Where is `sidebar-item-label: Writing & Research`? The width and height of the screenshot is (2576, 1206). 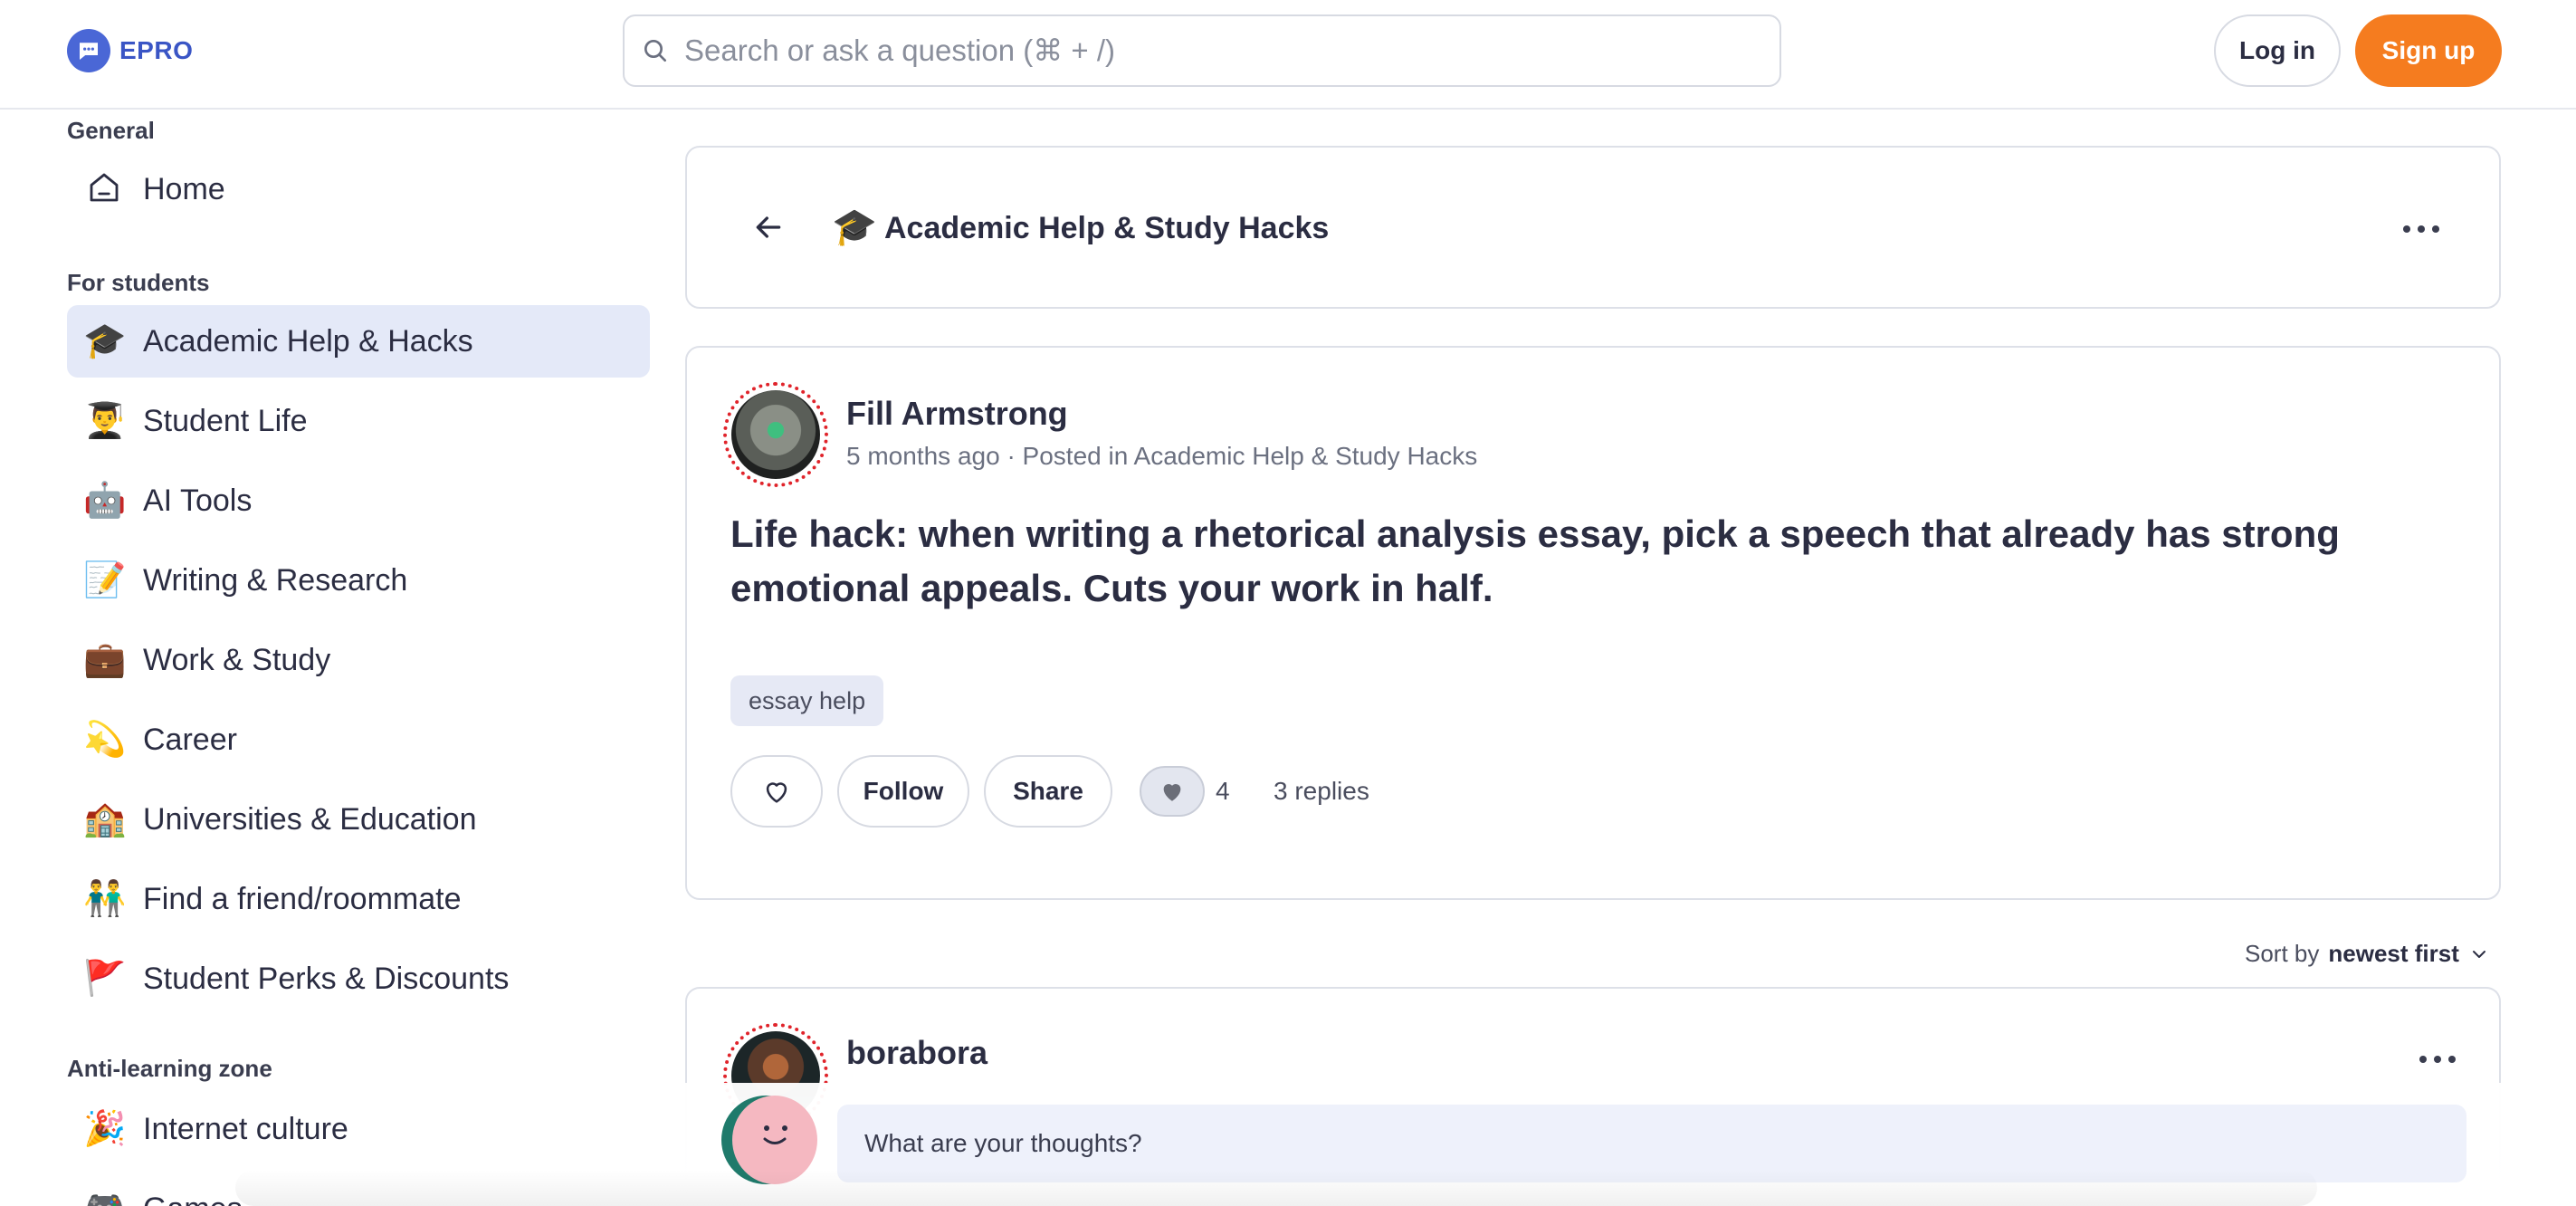
sidebar-item-label: Writing & Research is located at coordinates (275, 580).